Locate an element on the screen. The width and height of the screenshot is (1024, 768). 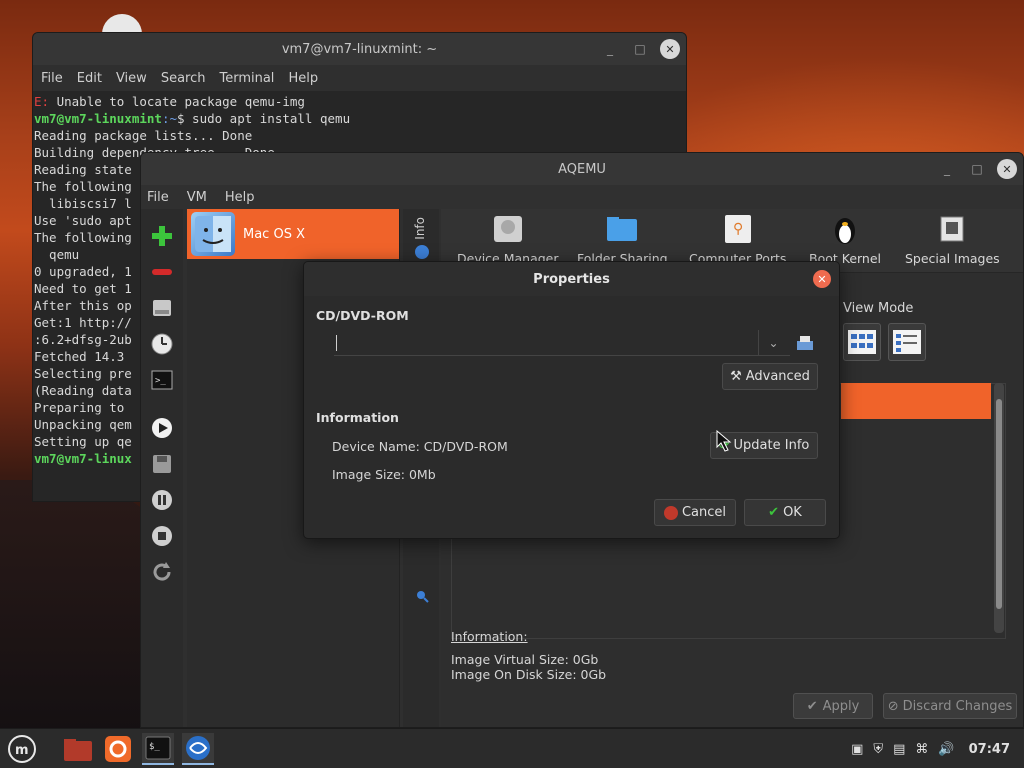
mouse-cursor-icon is located at coordinates (725, 442).